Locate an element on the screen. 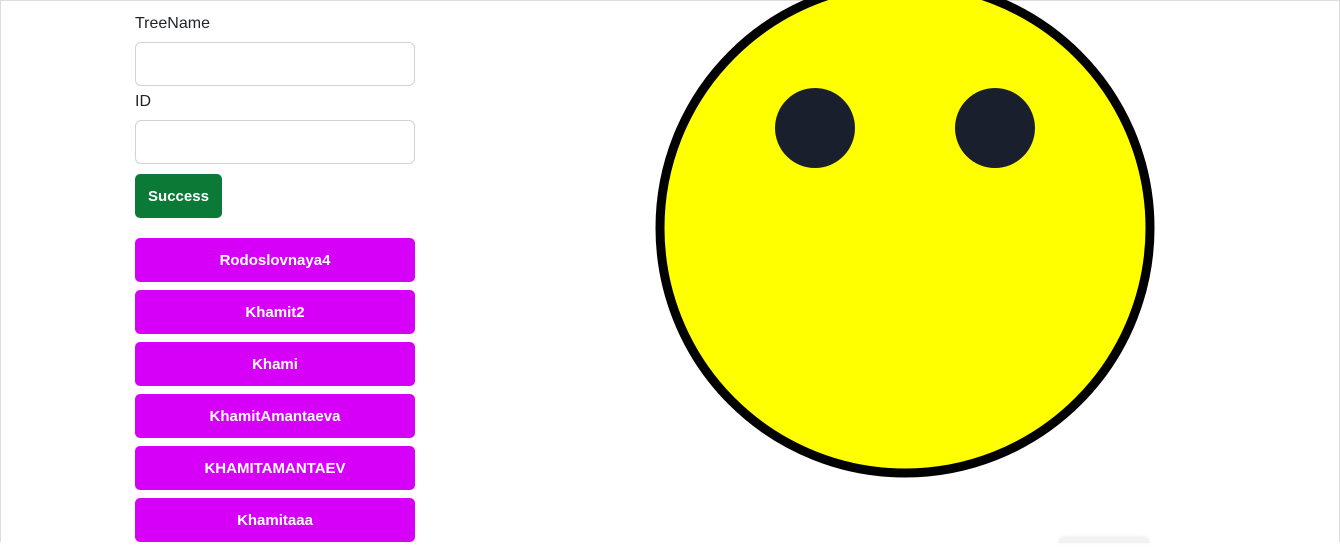 The width and height of the screenshot is (1340, 550). id-input is located at coordinates (275, 142).